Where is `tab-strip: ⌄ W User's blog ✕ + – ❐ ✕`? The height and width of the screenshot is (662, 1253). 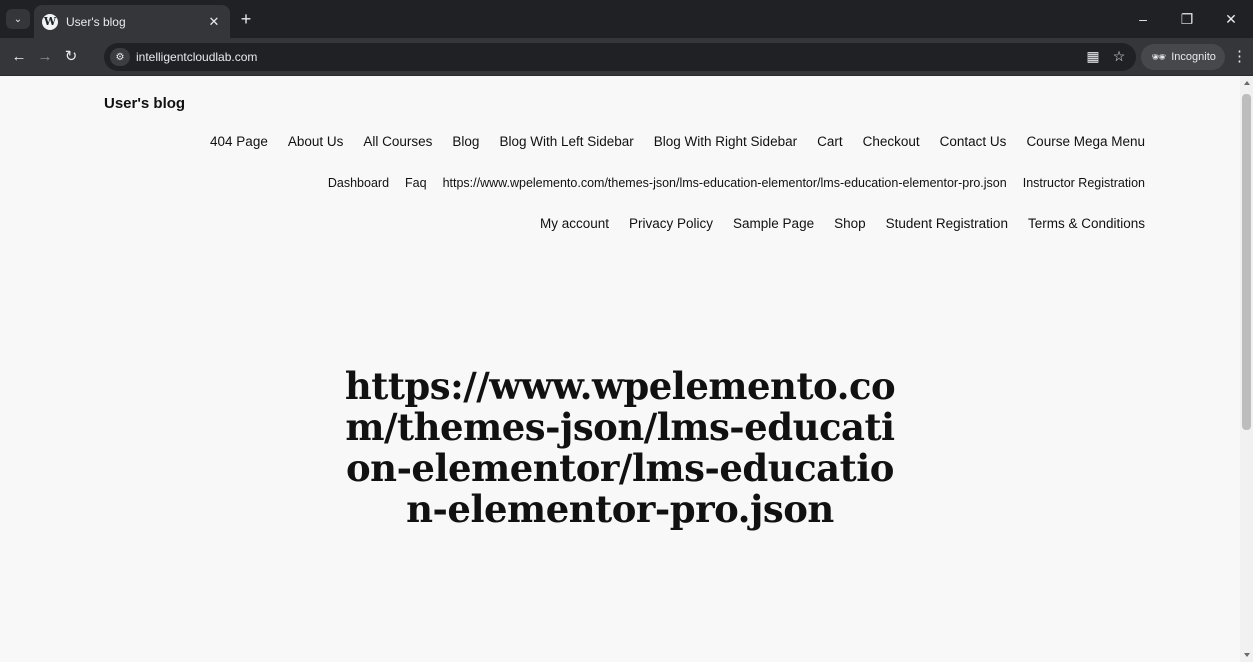
tab-strip: ⌄ W User's blog ✕ + – ❐ ✕ is located at coordinates (626, 19).